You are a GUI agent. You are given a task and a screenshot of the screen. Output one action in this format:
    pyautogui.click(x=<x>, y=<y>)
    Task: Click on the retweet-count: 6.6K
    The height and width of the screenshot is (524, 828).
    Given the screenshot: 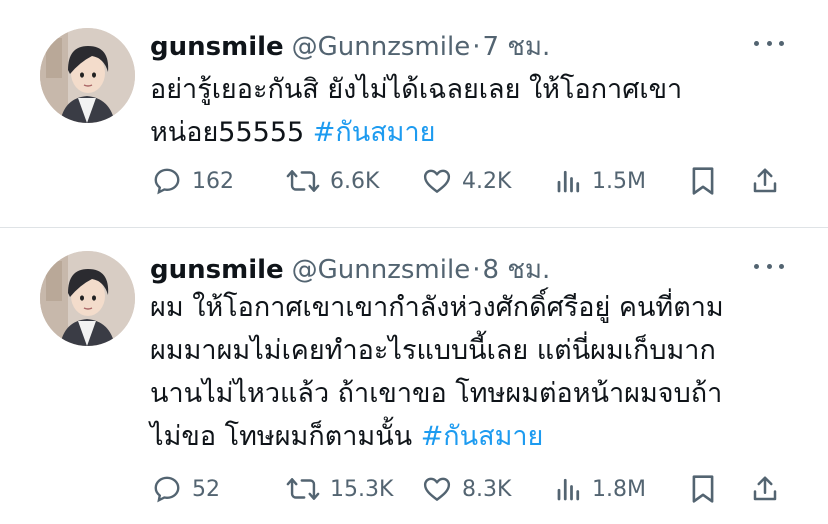 What is the action you would take?
    pyautogui.click(x=355, y=181)
    